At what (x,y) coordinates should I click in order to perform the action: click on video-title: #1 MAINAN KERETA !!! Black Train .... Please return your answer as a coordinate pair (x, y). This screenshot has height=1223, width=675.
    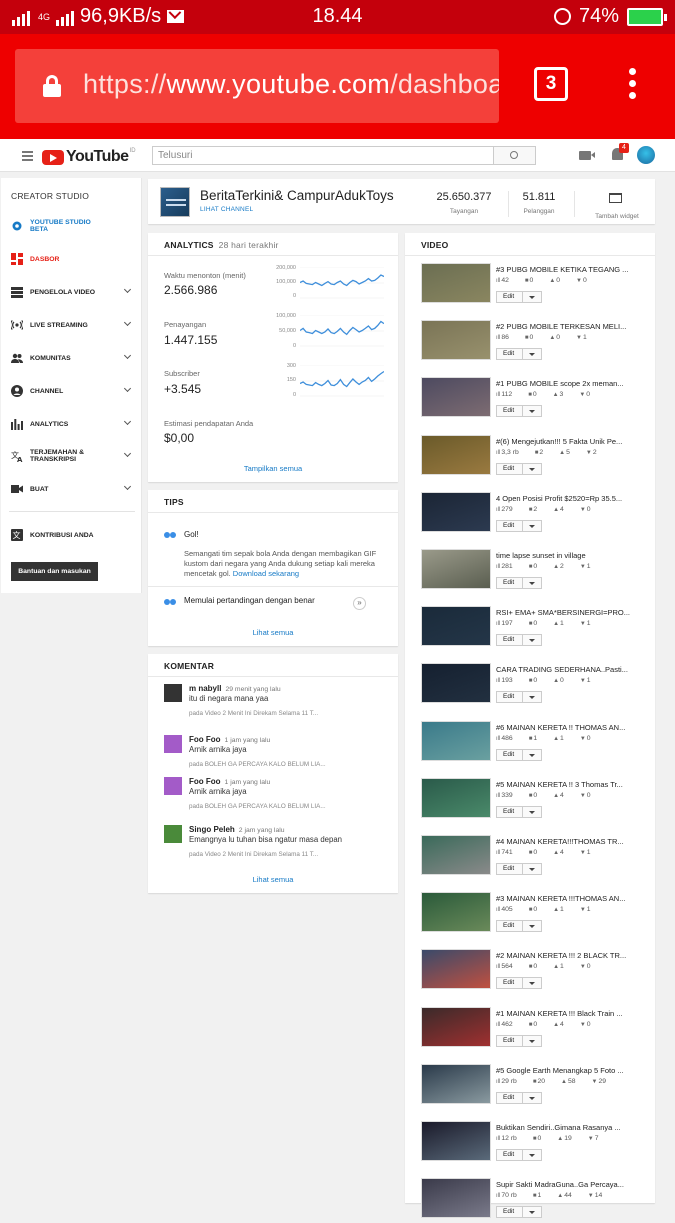
    Looking at the image, I should click on (566, 1013).